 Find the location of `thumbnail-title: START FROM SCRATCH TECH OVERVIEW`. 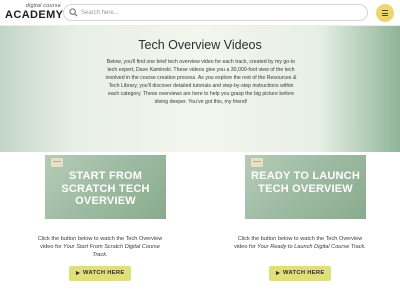

thumbnail-title: START FROM SCRATCH TECH OVERVIEW is located at coordinates (105, 188).